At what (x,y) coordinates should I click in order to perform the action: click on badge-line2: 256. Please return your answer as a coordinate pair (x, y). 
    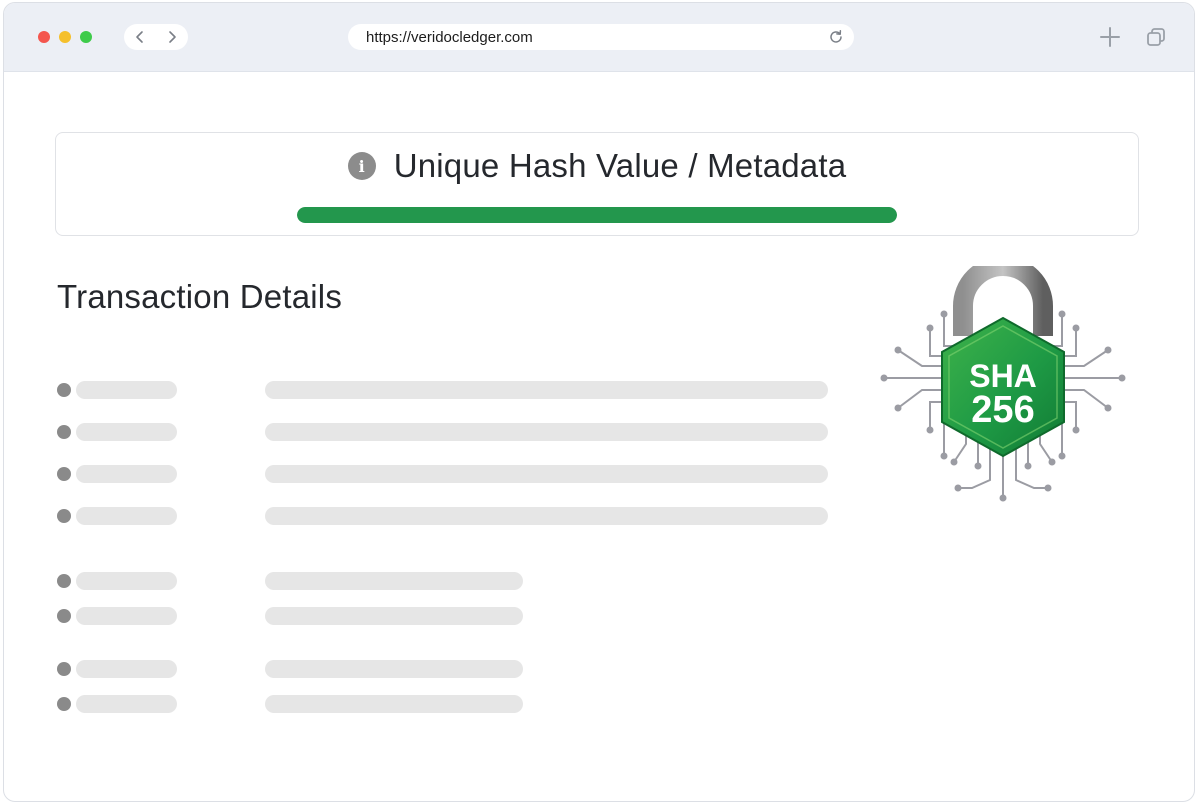
    Looking at the image, I should click on (1002, 410).